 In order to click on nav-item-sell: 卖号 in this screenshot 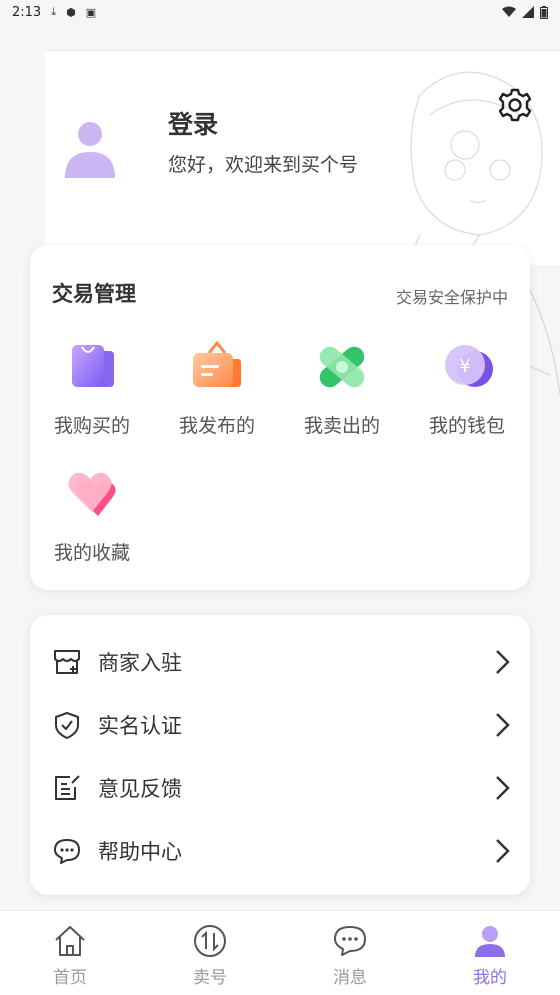, I will do `click(210, 953)`.